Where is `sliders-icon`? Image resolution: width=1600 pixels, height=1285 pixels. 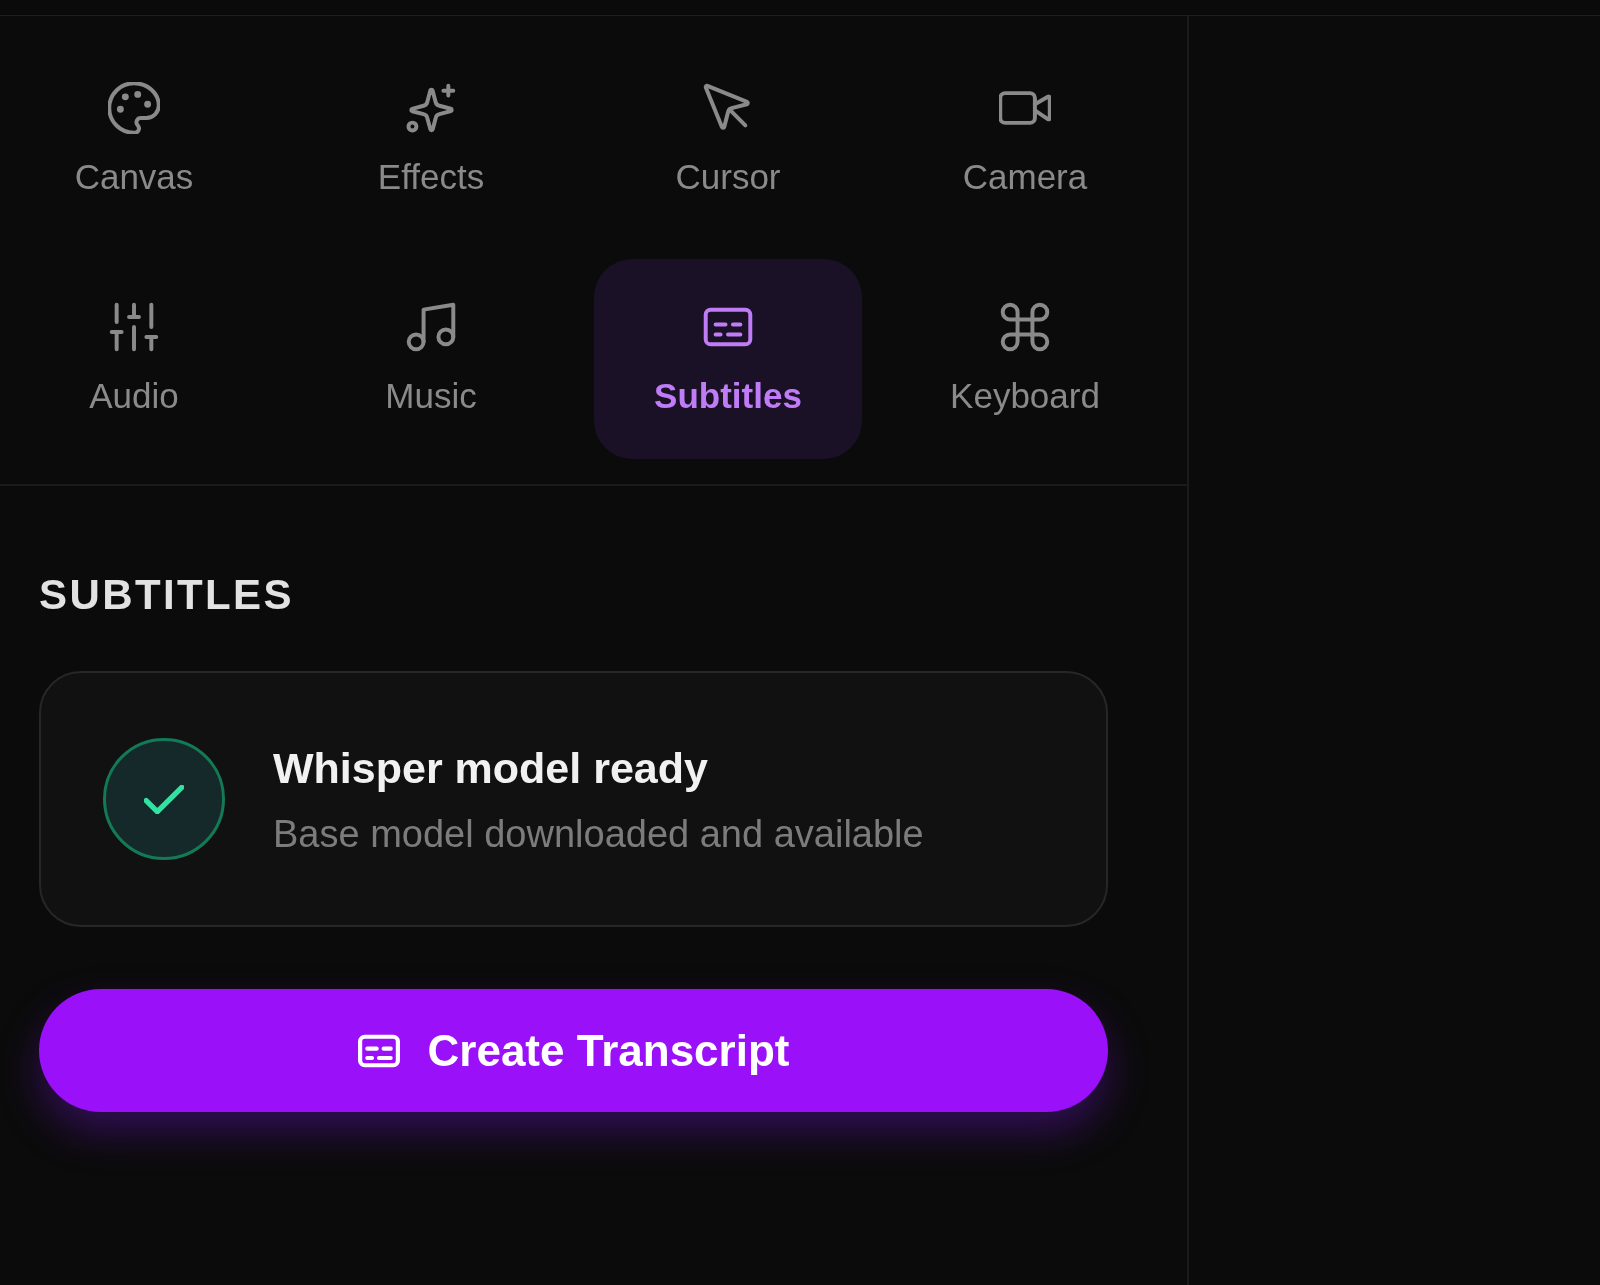 sliders-icon is located at coordinates (134, 327).